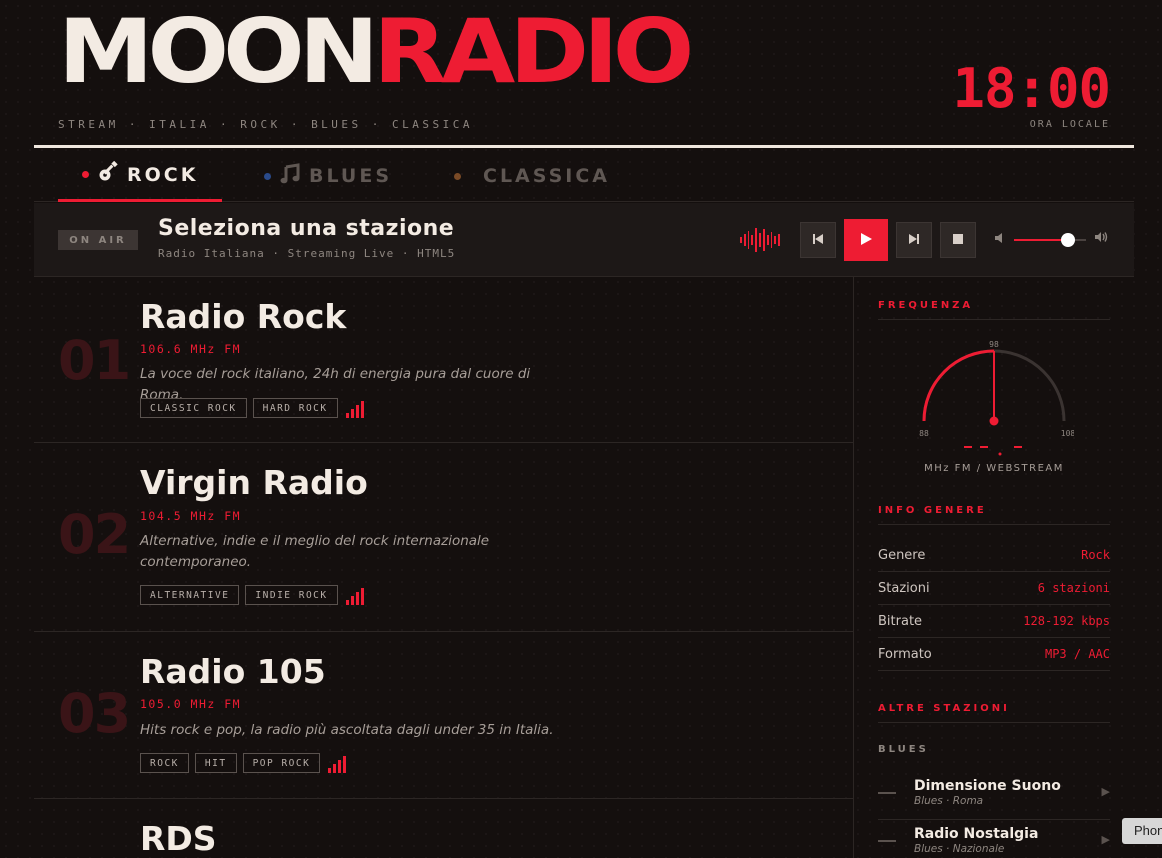 The height and width of the screenshot is (858, 1162). Describe the element at coordinates (94, 713) in the screenshot. I see `station-number: 03` at that location.